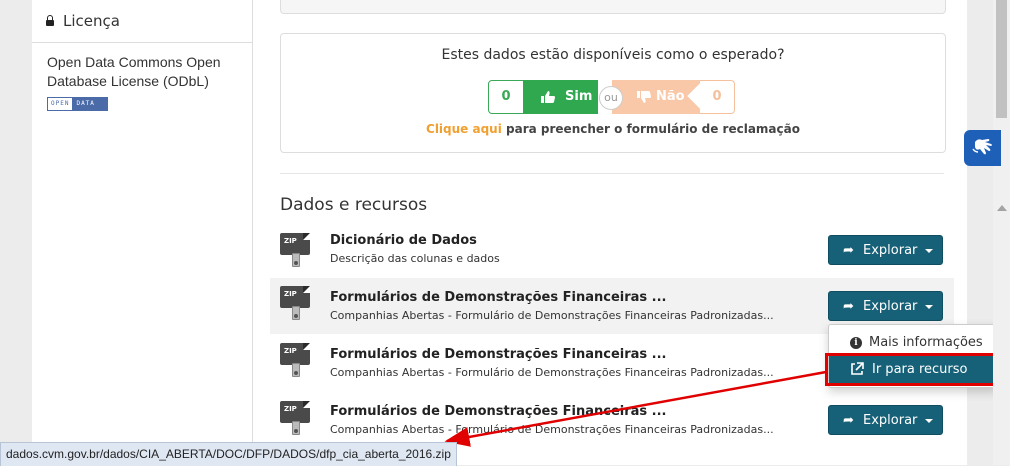  Describe the element at coordinates (611, 98) in the screenshot. I see `or-separator: ou` at that location.